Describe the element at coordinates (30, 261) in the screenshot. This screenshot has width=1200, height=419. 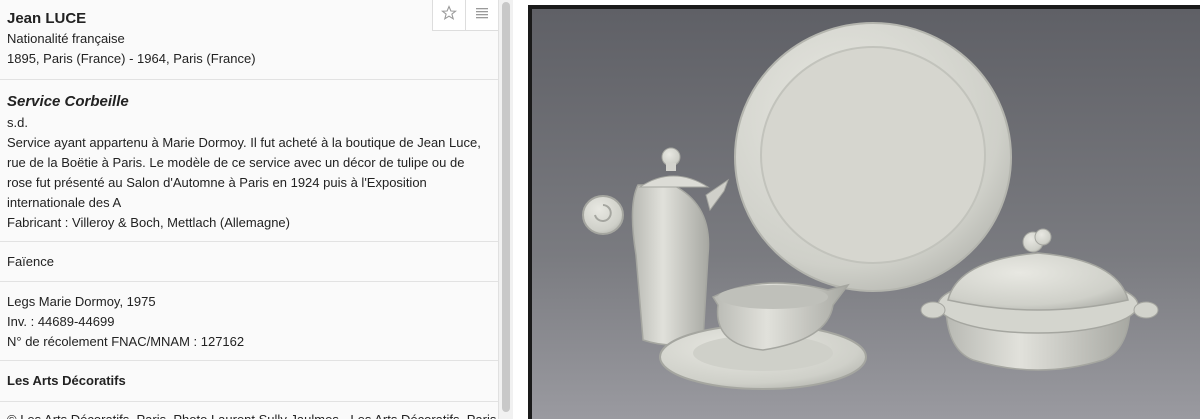
I see `material-text: Faïence` at that location.